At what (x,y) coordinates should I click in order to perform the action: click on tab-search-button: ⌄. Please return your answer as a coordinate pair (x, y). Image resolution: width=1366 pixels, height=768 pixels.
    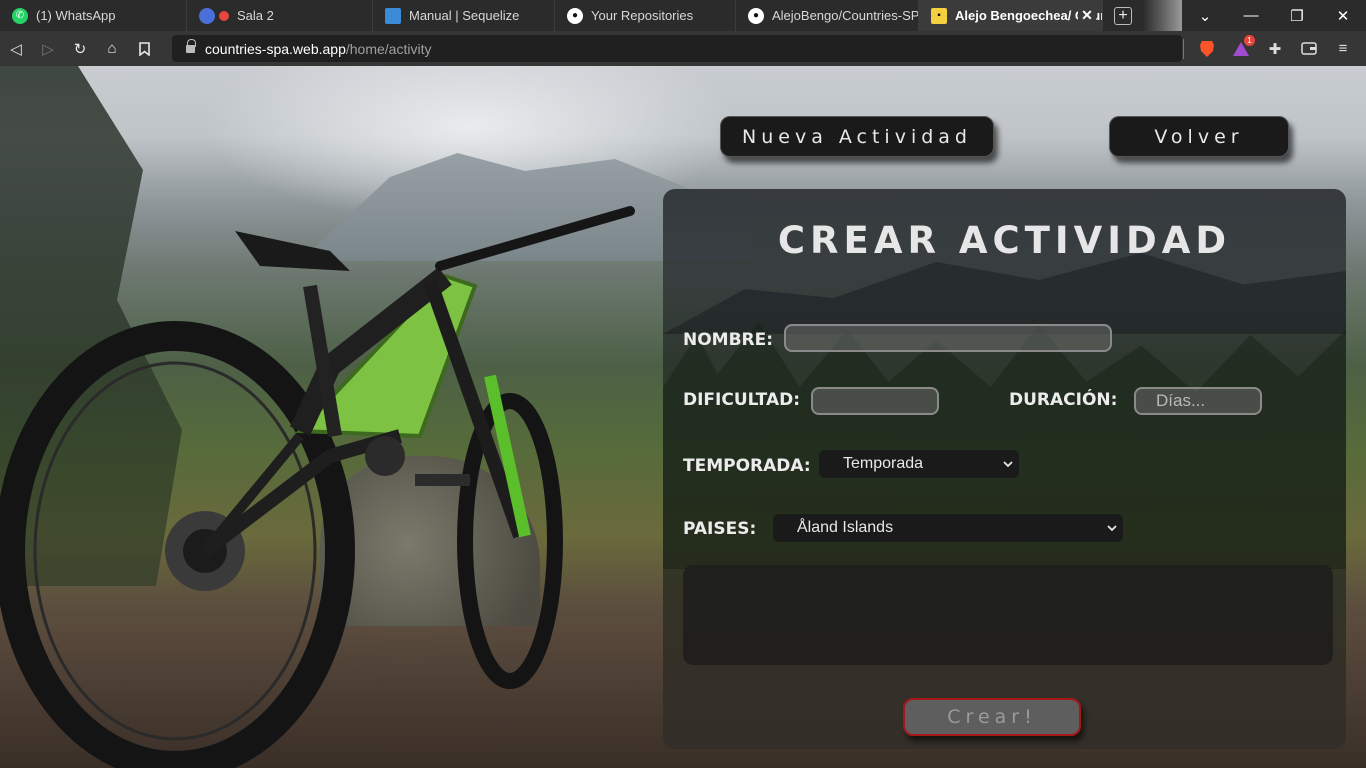
    Looking at the image, I should click on (1205, 15).